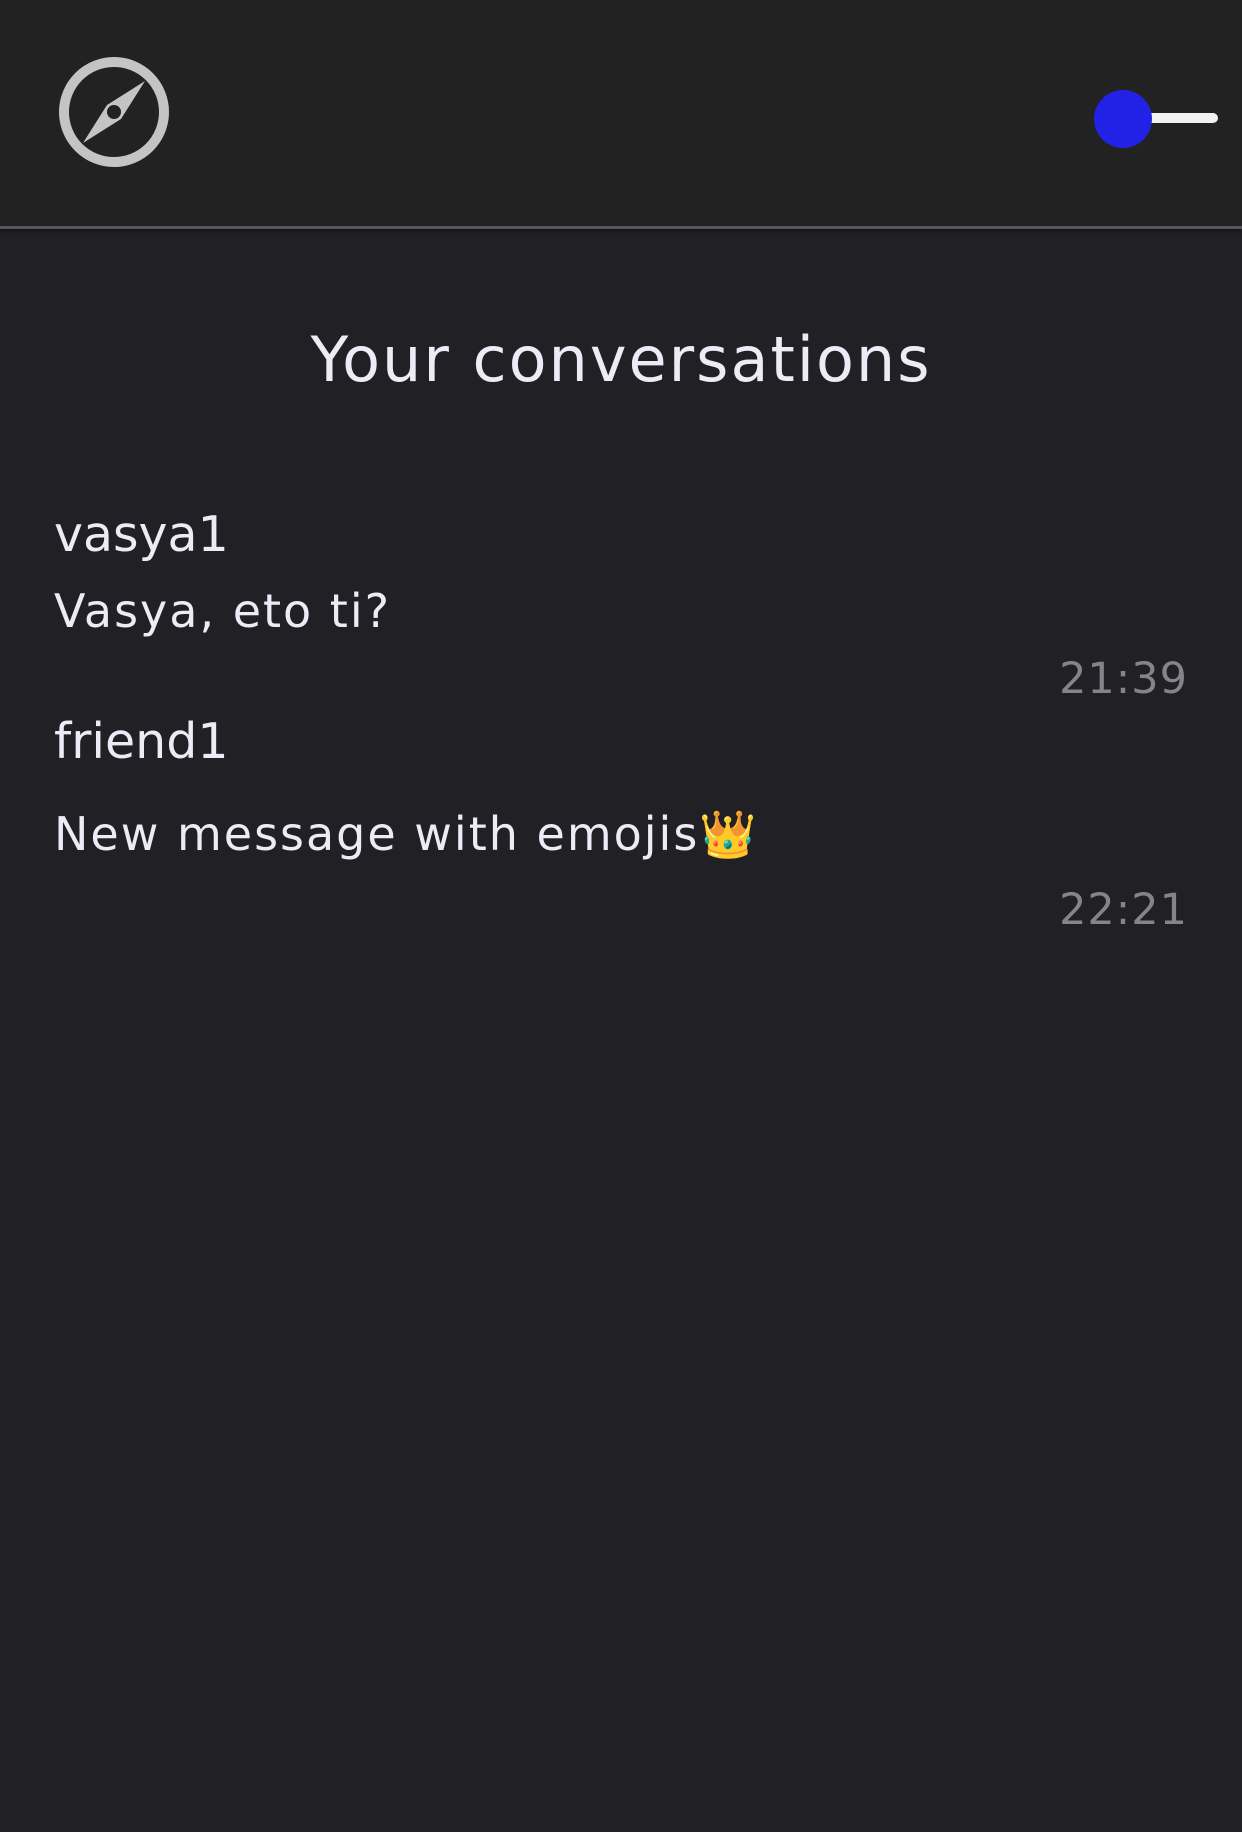 Image resolution: width=1242 pixels, height=1832 pixels. Describe the element at coordinates (1123, 119) in the screenshot. I see `toggle-knob` at that location.